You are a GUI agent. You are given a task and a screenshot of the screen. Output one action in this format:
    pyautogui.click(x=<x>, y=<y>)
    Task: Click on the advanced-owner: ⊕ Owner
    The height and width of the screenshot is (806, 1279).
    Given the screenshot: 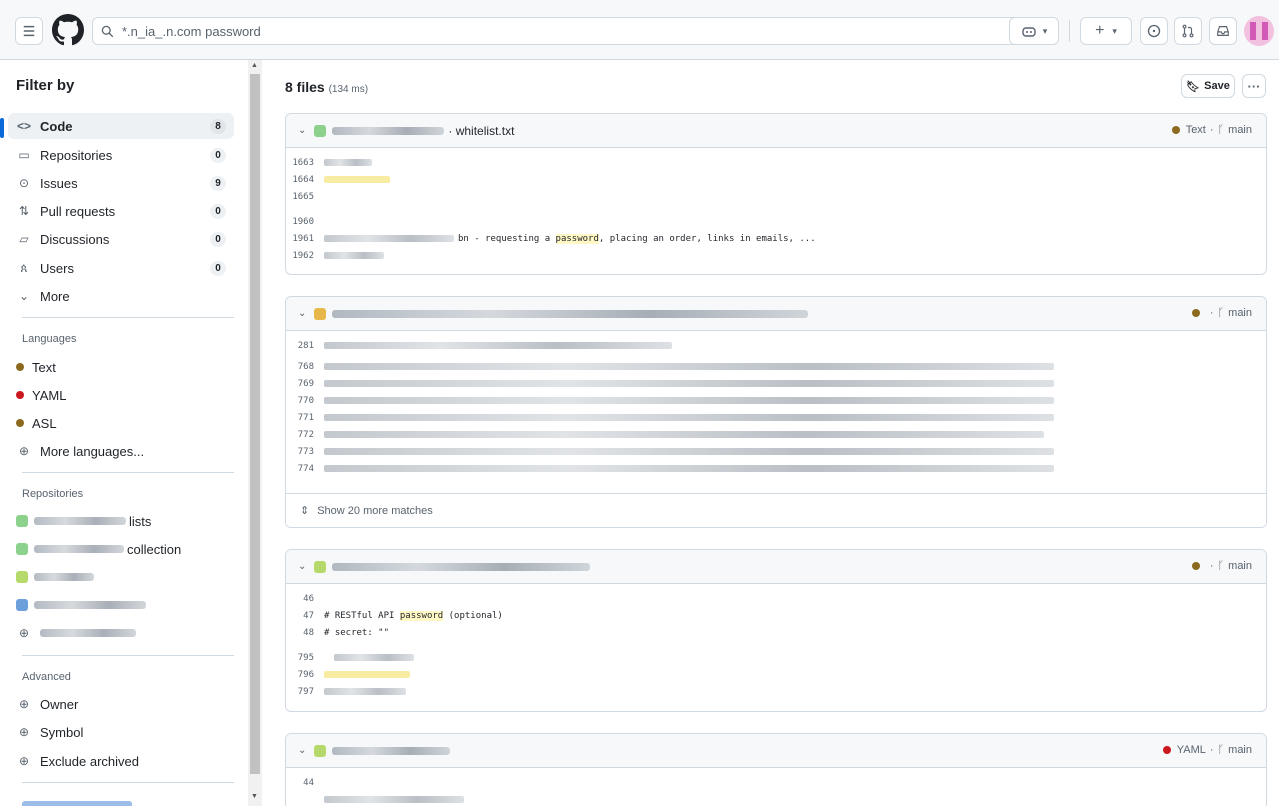 What is the action you would take?
    pyautogui.click(x=121, y=704)
    